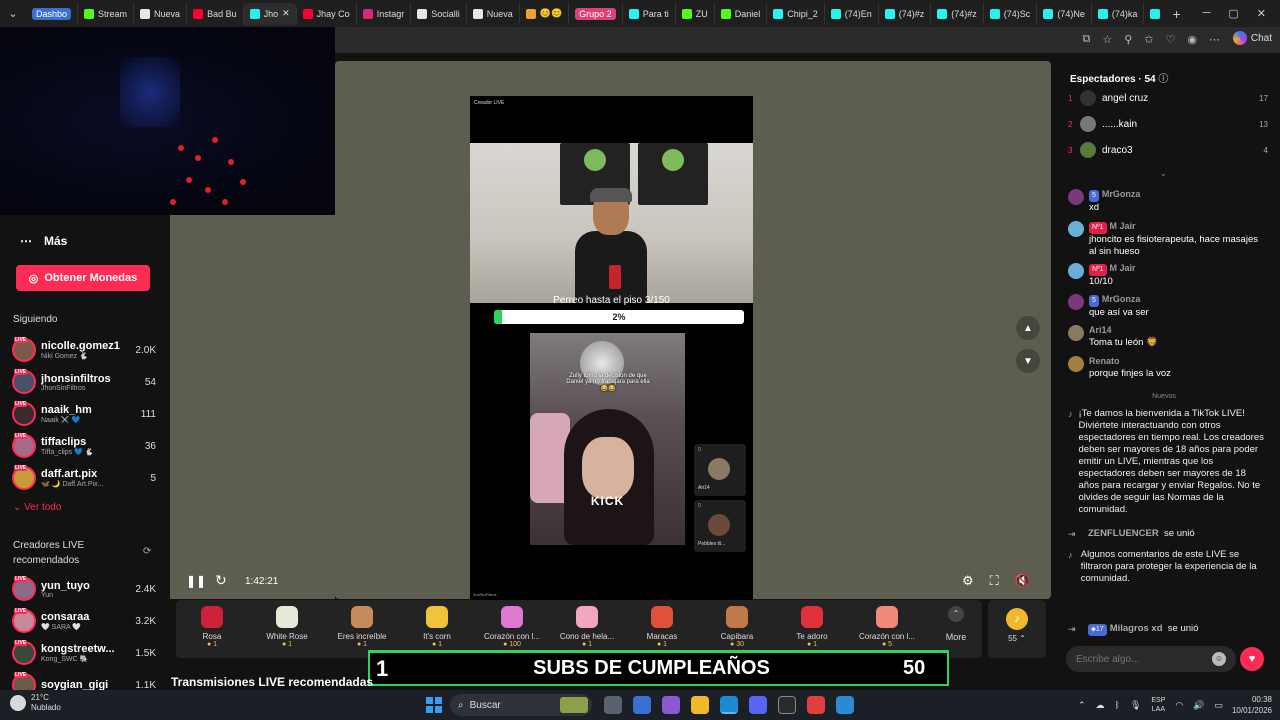 The image size is (1280, 720). I want to click on gift-item: It's corn ● 1, so click(437, 629).